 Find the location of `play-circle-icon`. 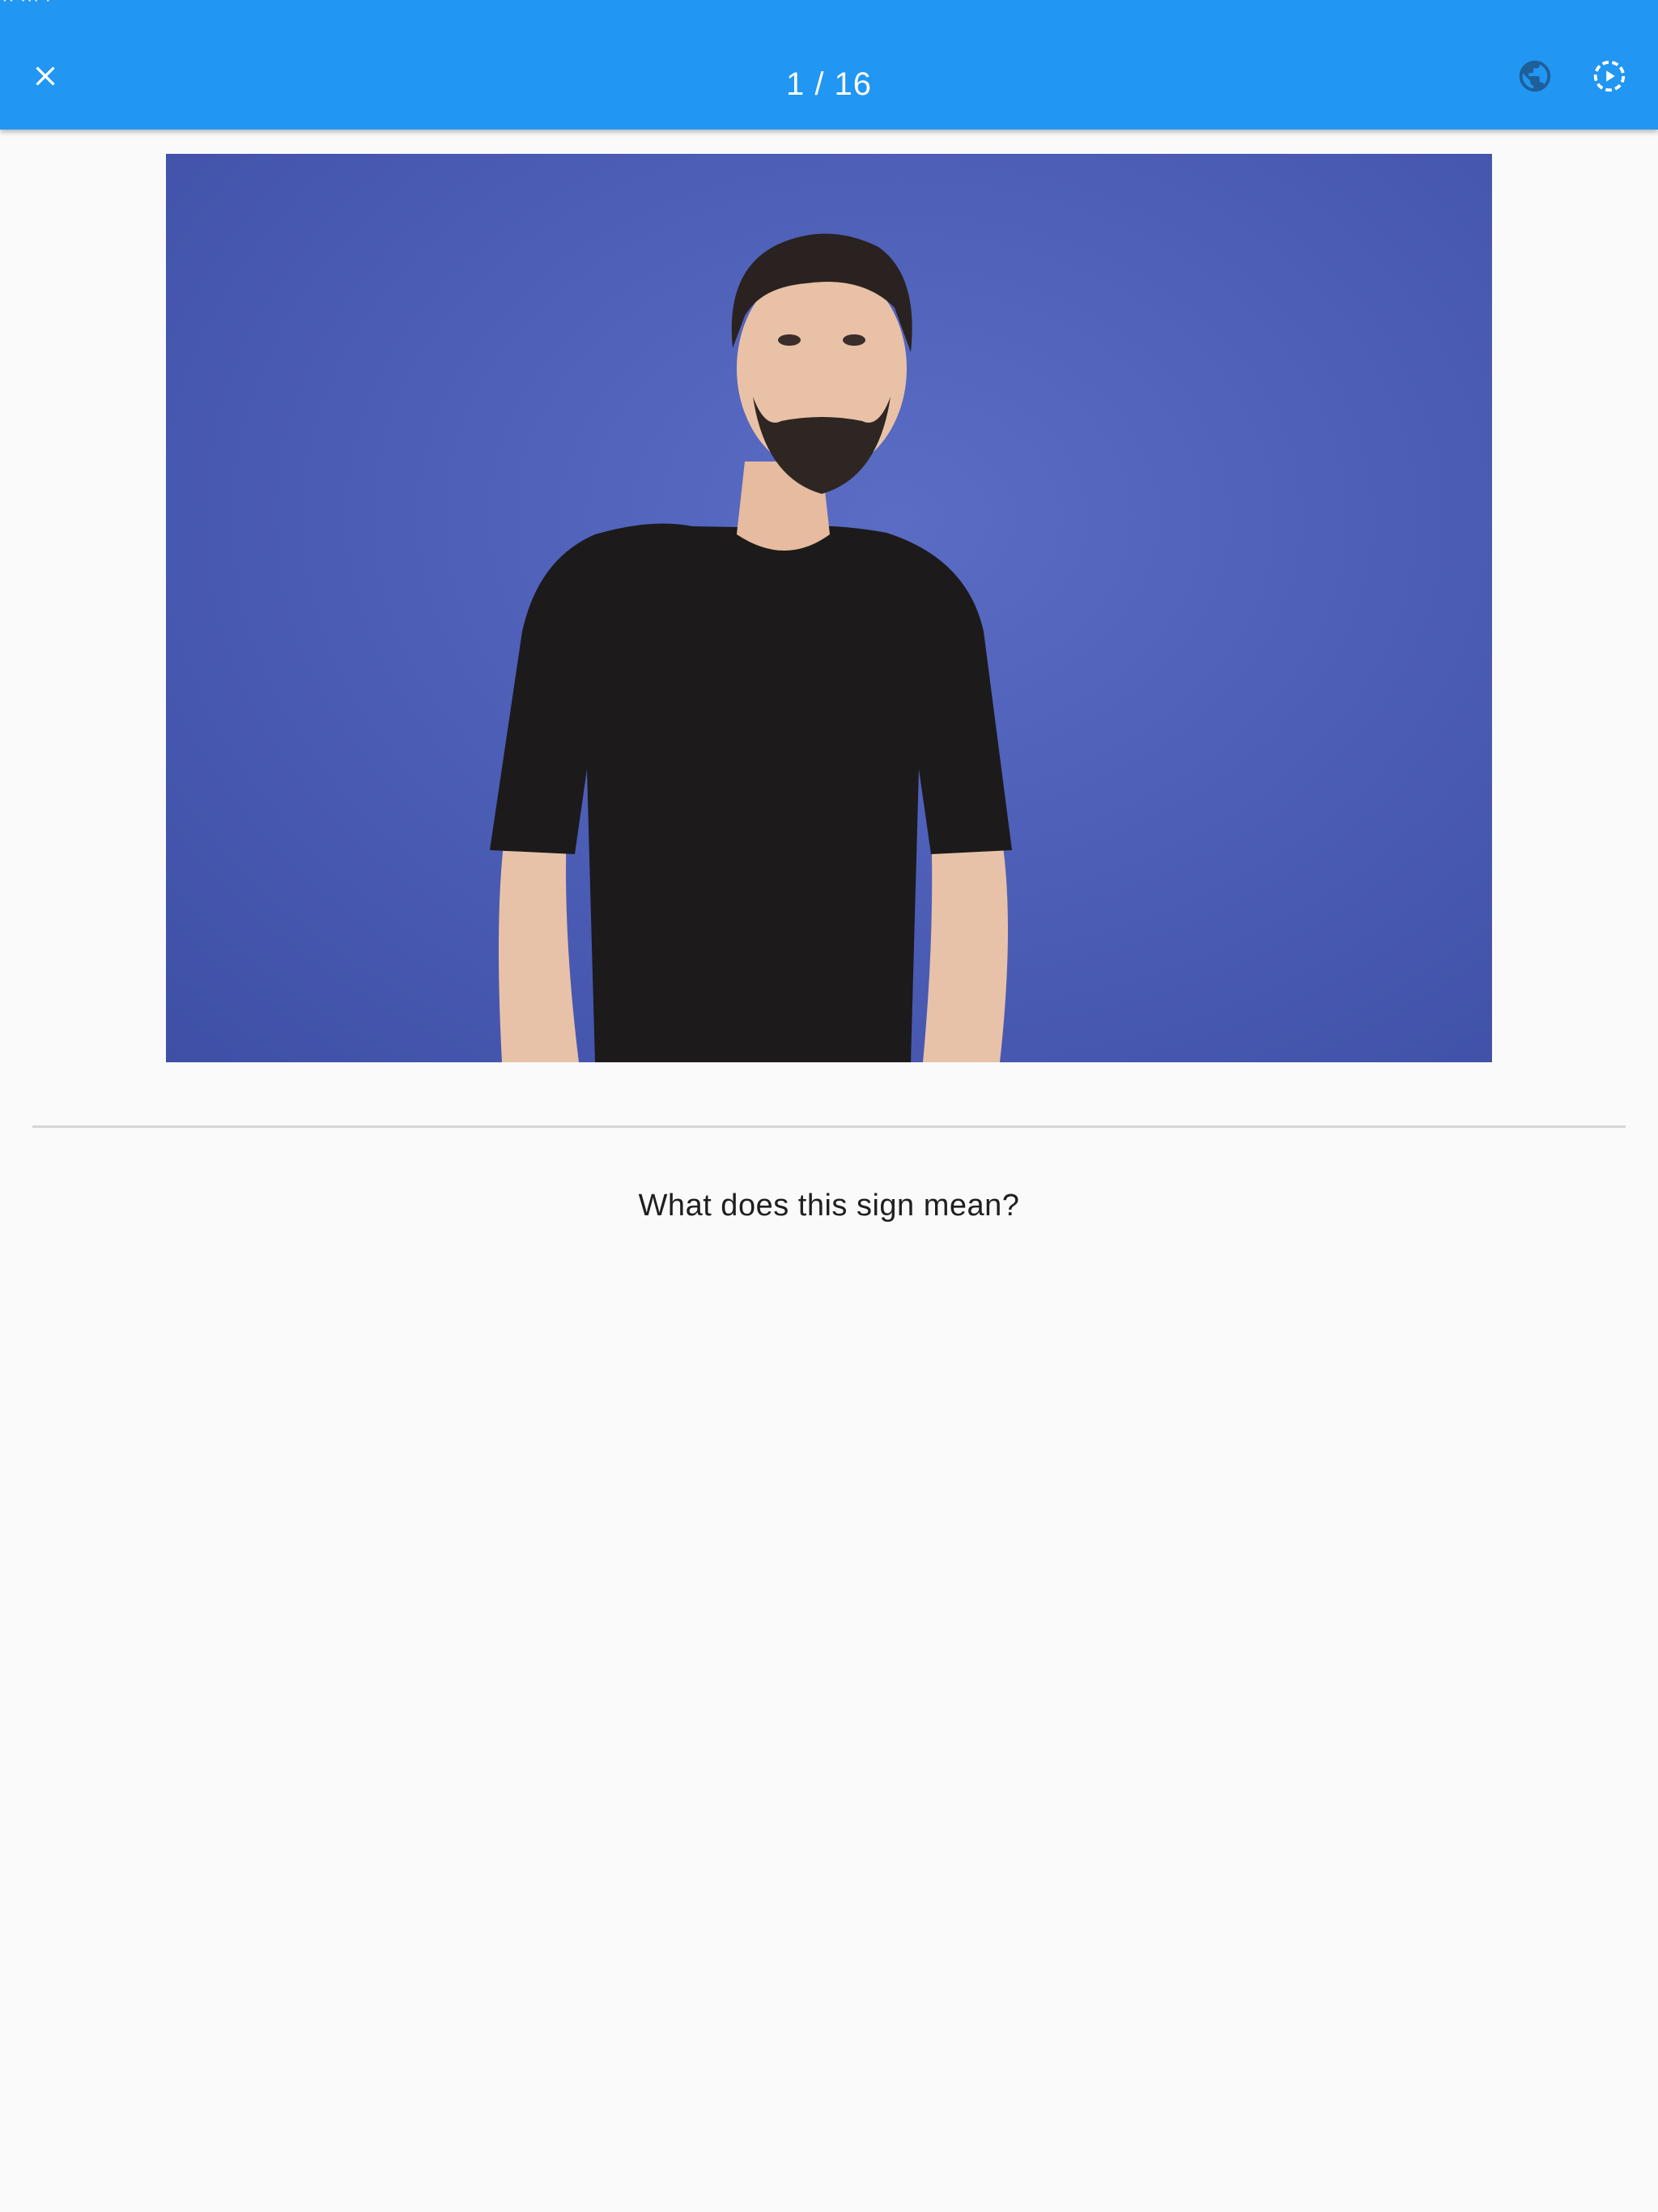

play-circle-icon is located at coordinates (1609, 76).